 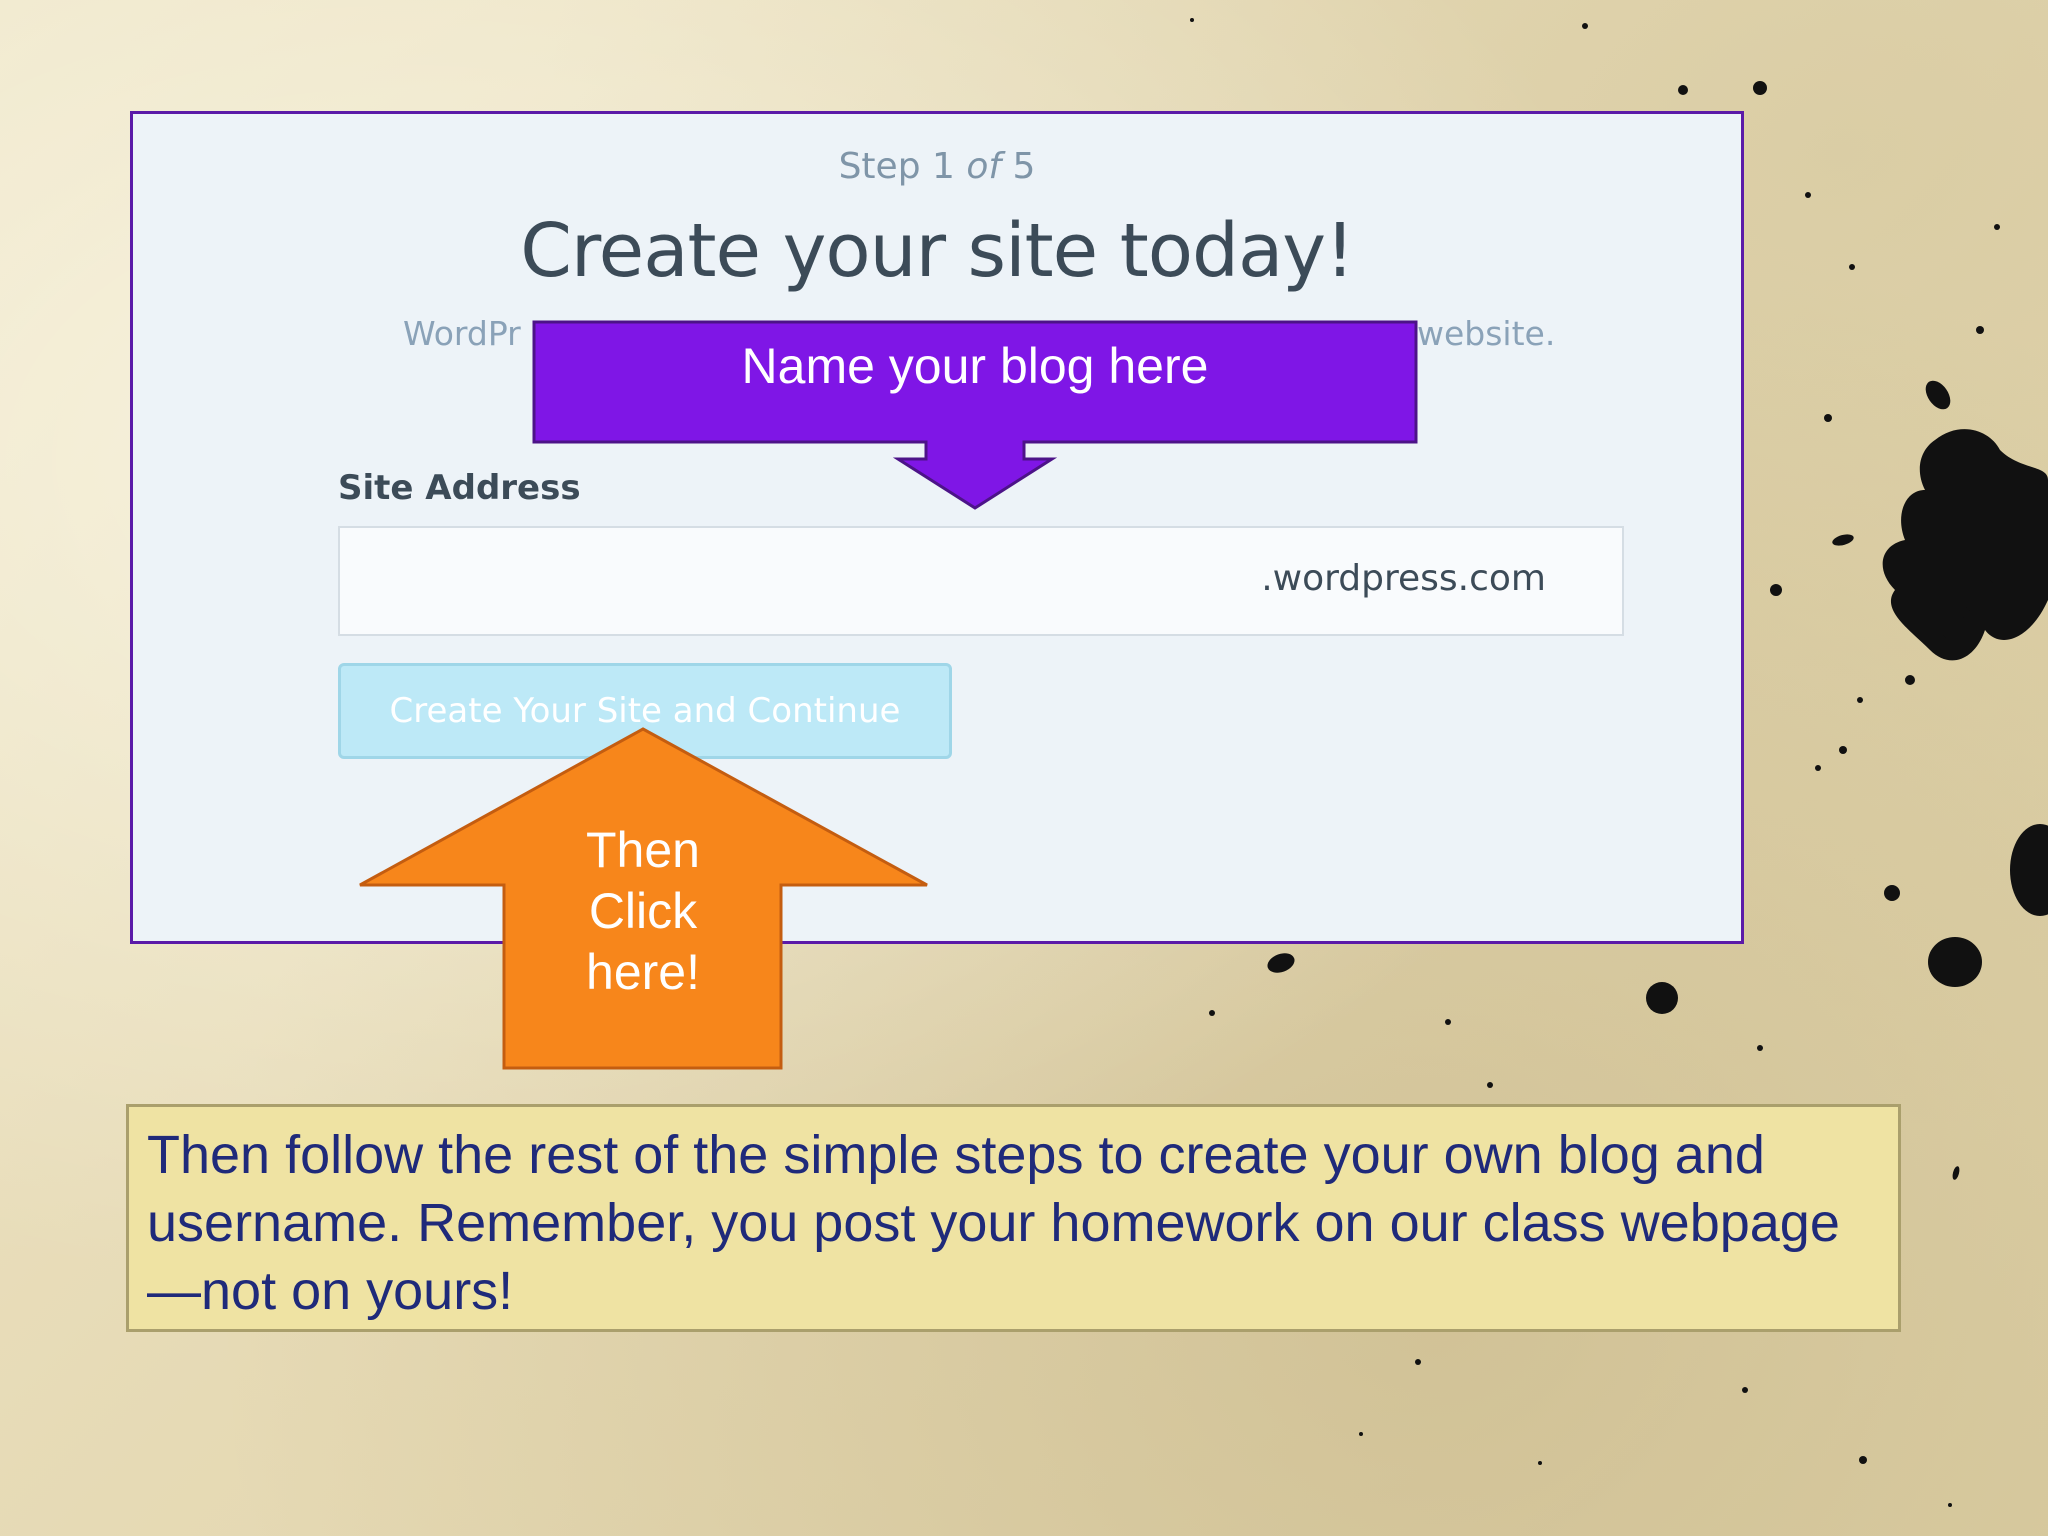 I want to click on click-line-2: Click, so click(x=643, y=911).